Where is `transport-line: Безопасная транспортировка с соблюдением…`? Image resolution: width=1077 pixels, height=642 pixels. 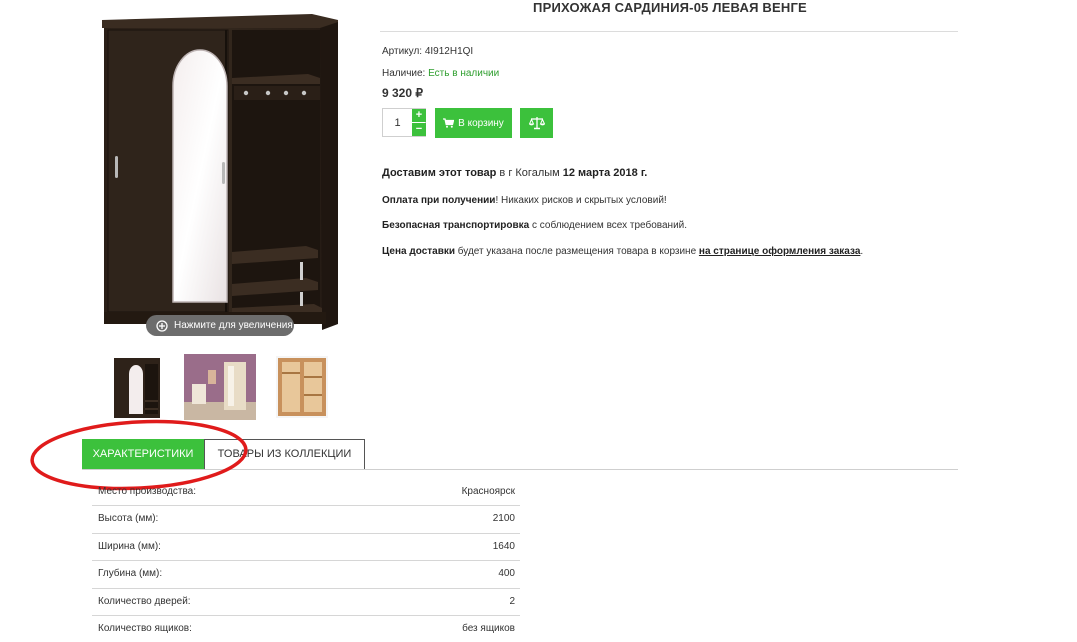 transport-line: Безопасная транспортировка с соблюдением… is located at coordinates (534, 225).